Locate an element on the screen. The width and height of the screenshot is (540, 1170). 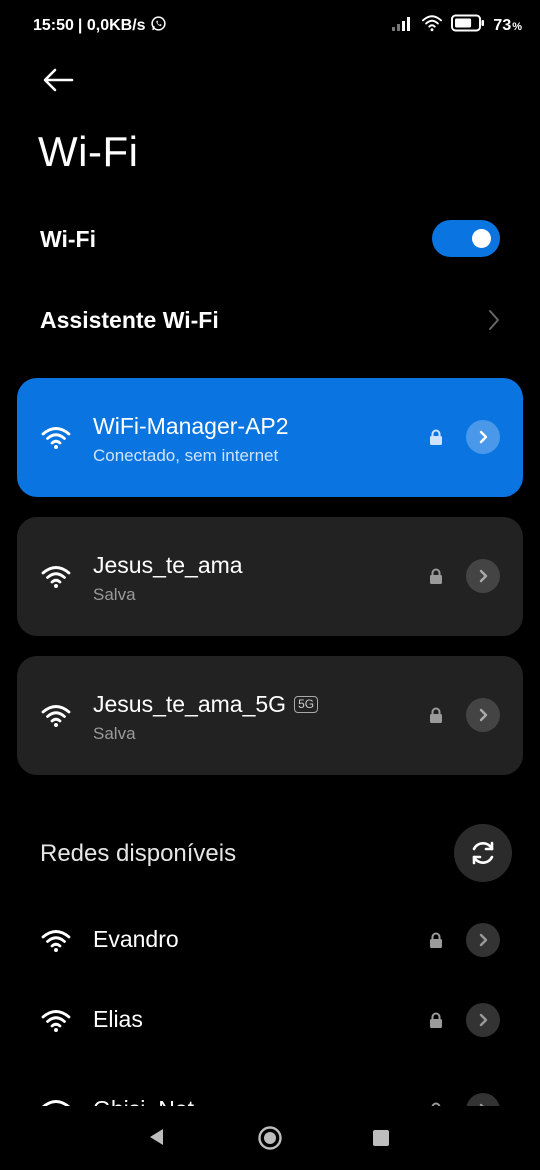
whatsapp-icon is located at coordinates (158, 26).